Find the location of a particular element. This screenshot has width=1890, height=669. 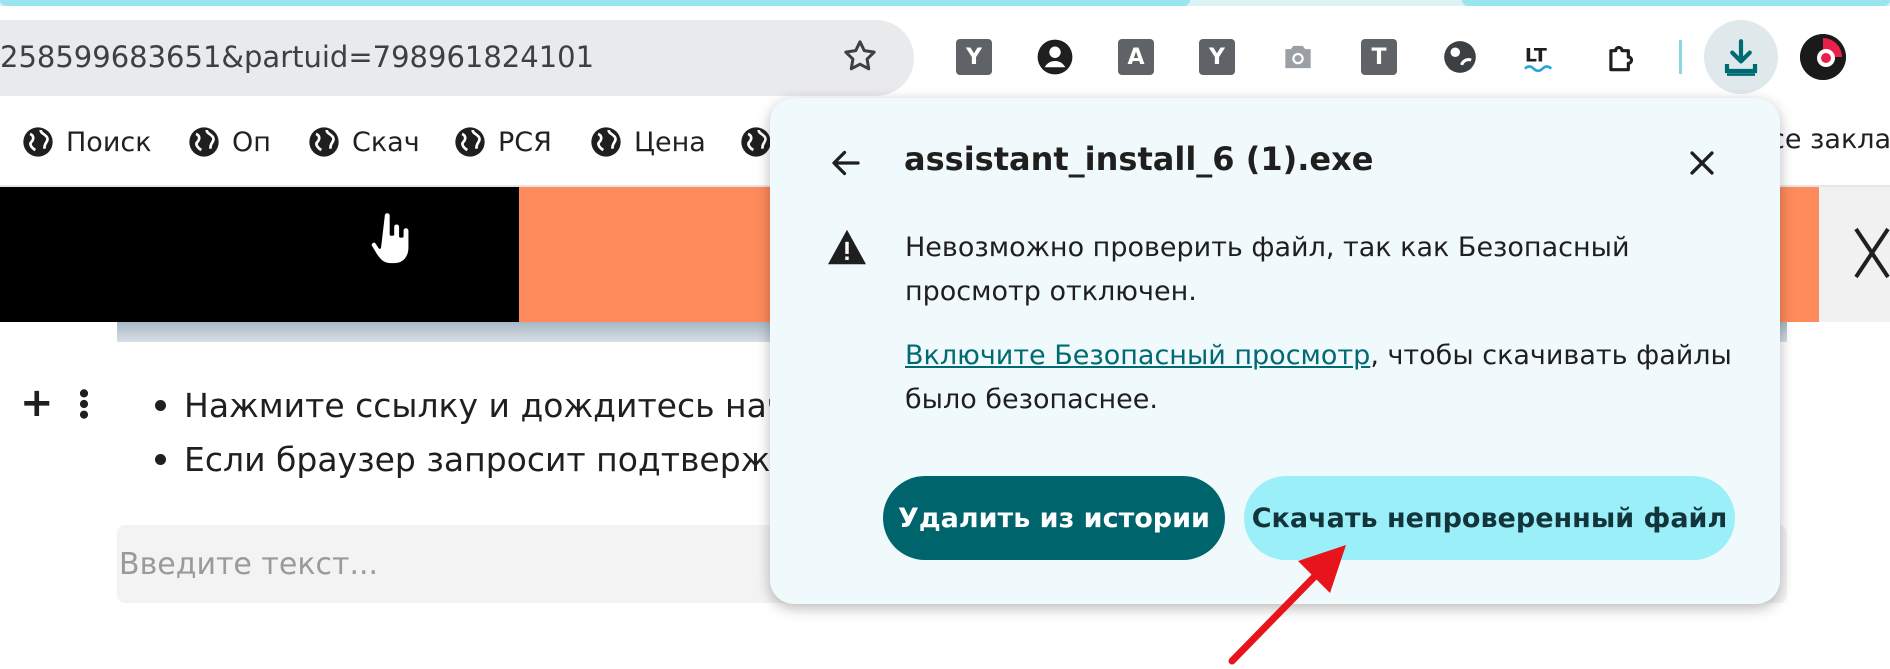

extensions-puzzle-icon is located at coordinates (1622, 57).